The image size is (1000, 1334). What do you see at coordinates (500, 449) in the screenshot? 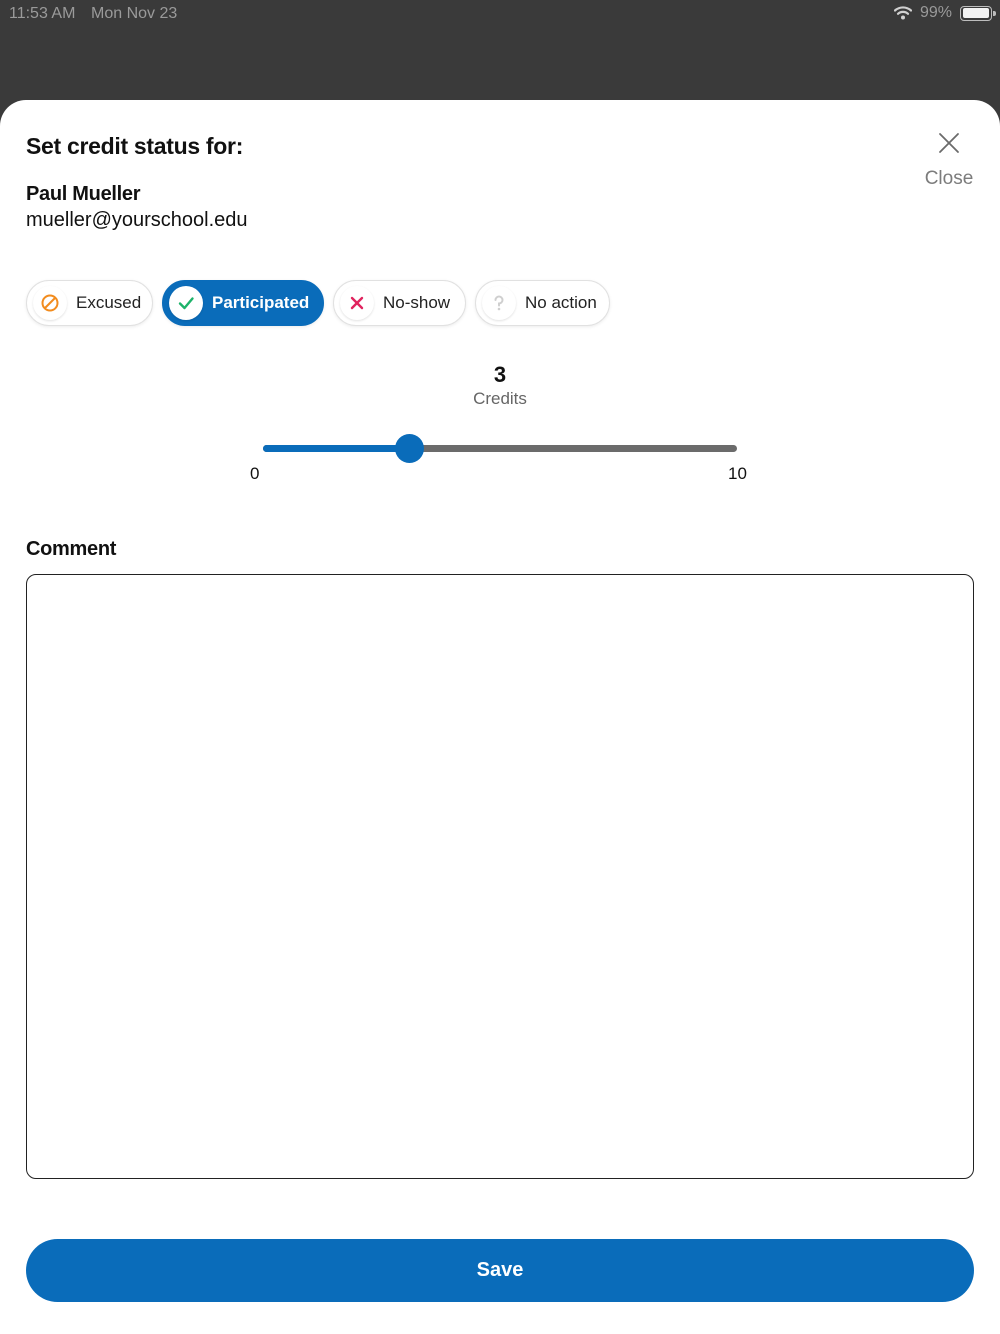
I see `credits-slider` at bounding box center [500, 449].